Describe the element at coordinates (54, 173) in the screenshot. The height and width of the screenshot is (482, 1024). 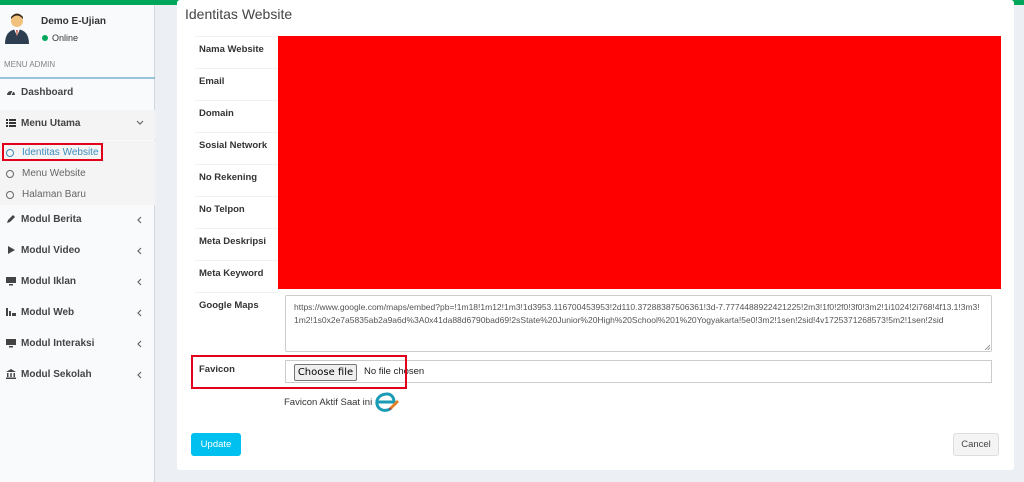
I see `submenu-item-label: Menu Website` at that location.